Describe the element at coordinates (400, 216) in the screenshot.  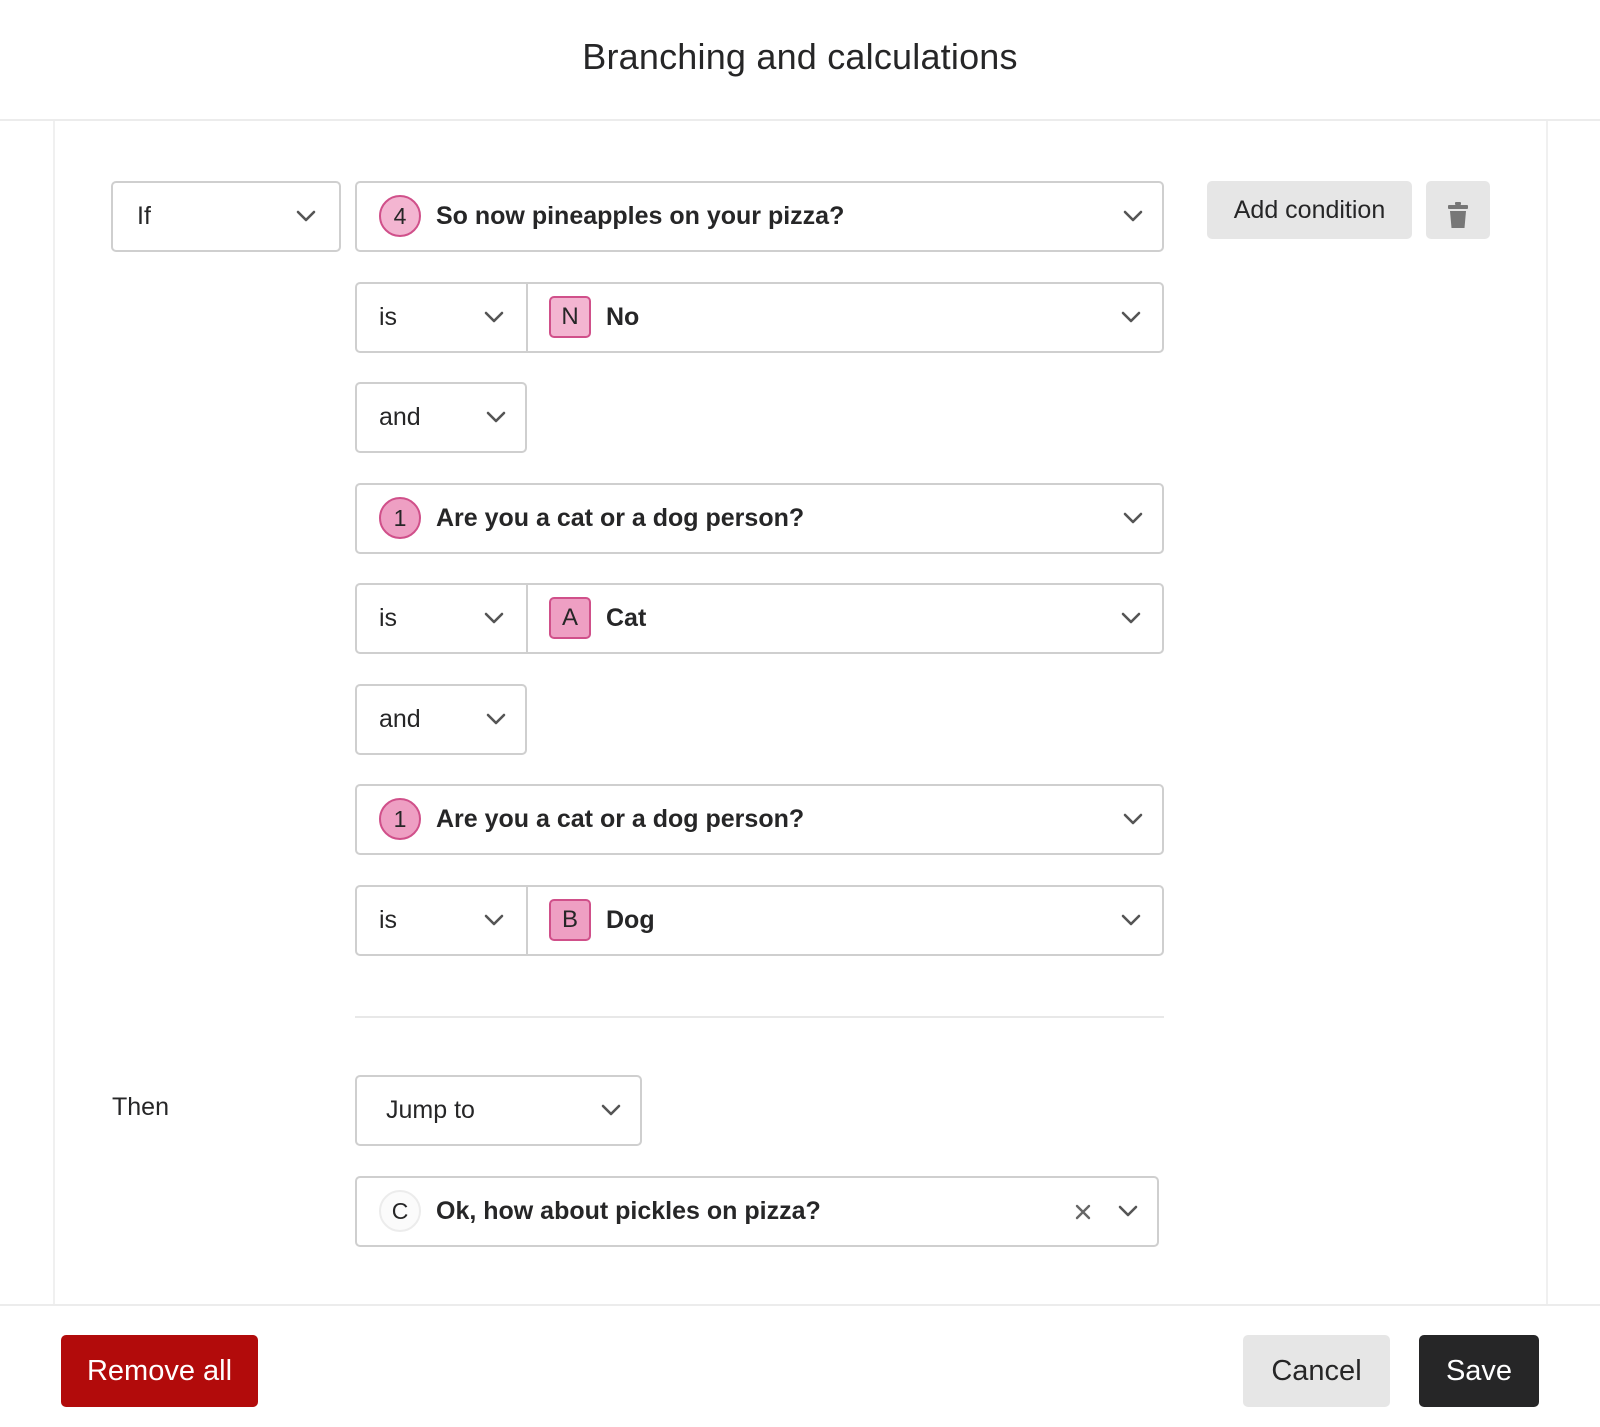
I see `question-number-badge: 4` at that location.